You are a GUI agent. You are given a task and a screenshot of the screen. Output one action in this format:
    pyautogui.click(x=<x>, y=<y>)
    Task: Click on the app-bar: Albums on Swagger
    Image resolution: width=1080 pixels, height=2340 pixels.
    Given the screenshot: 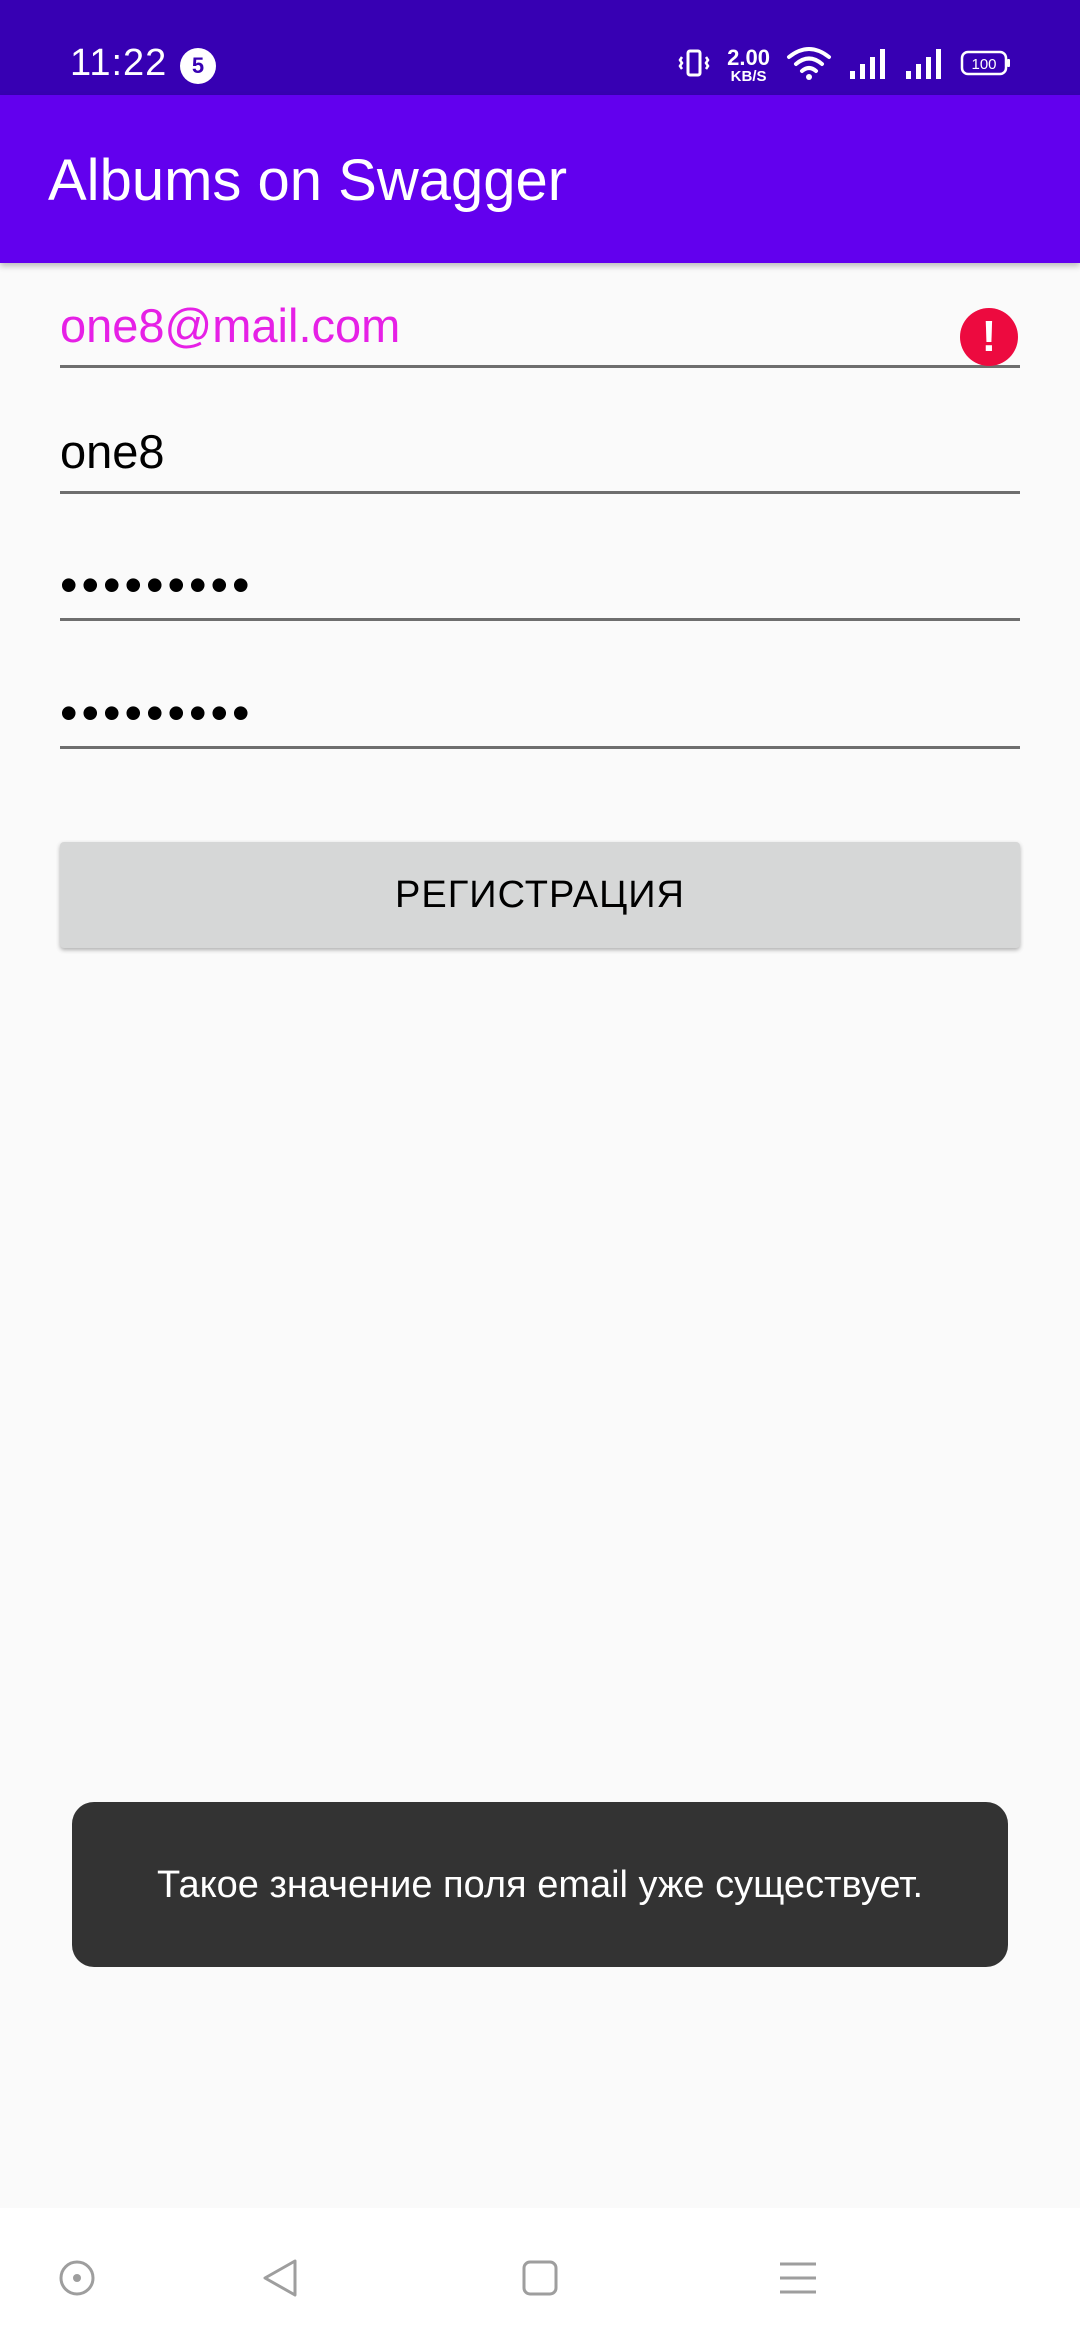 What is the action you would take?
    pyautogui.click(x=540, y=179)
    